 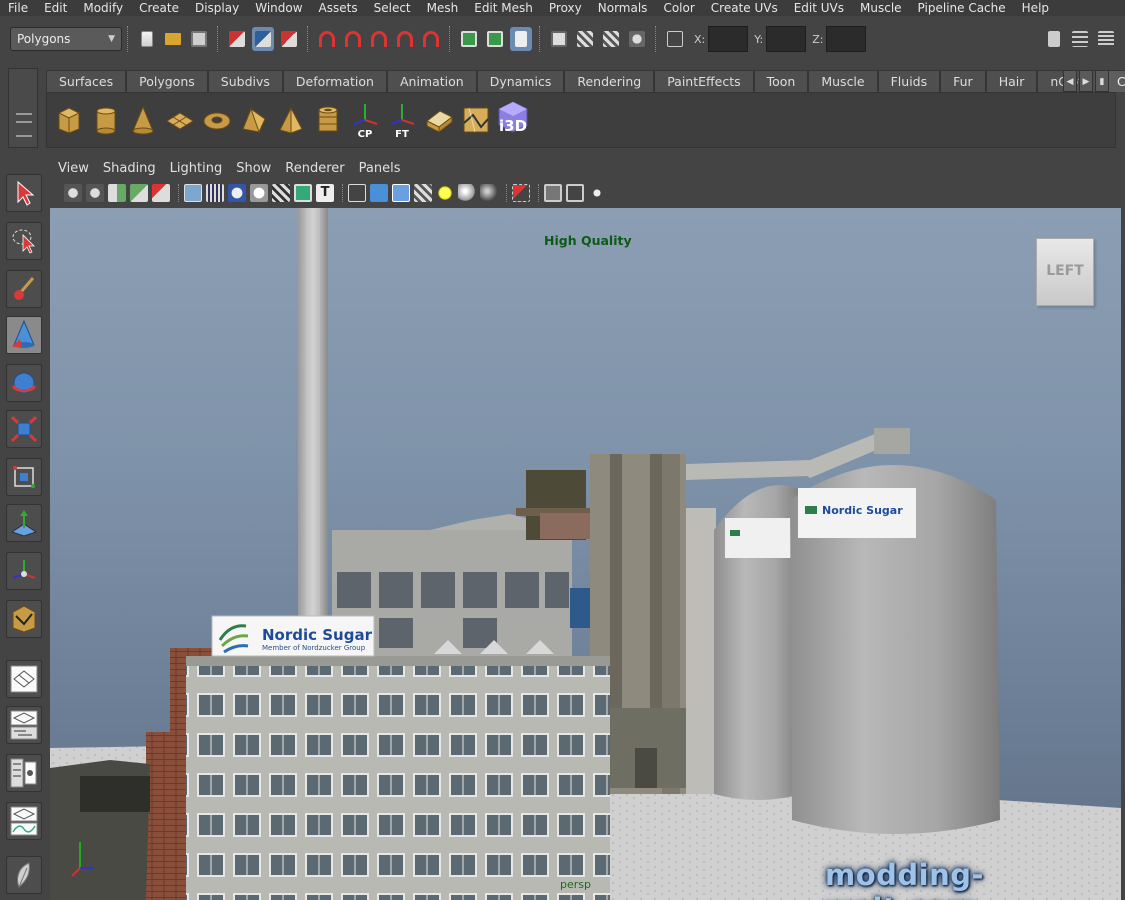 What do you see at coordinates (1054, 39) in the screenshot?
I see `attribute-editor-button` at bounding box center [1054, 39].